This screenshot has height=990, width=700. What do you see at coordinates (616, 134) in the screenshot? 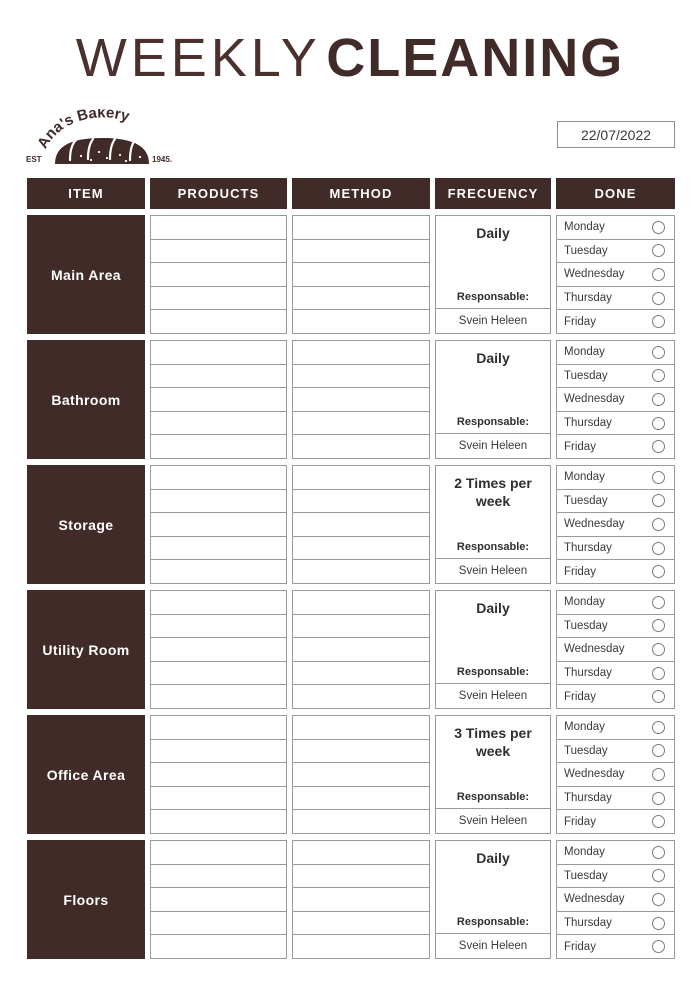
I see `date-field: 22/07/2022` at bounding box center [616, 134].